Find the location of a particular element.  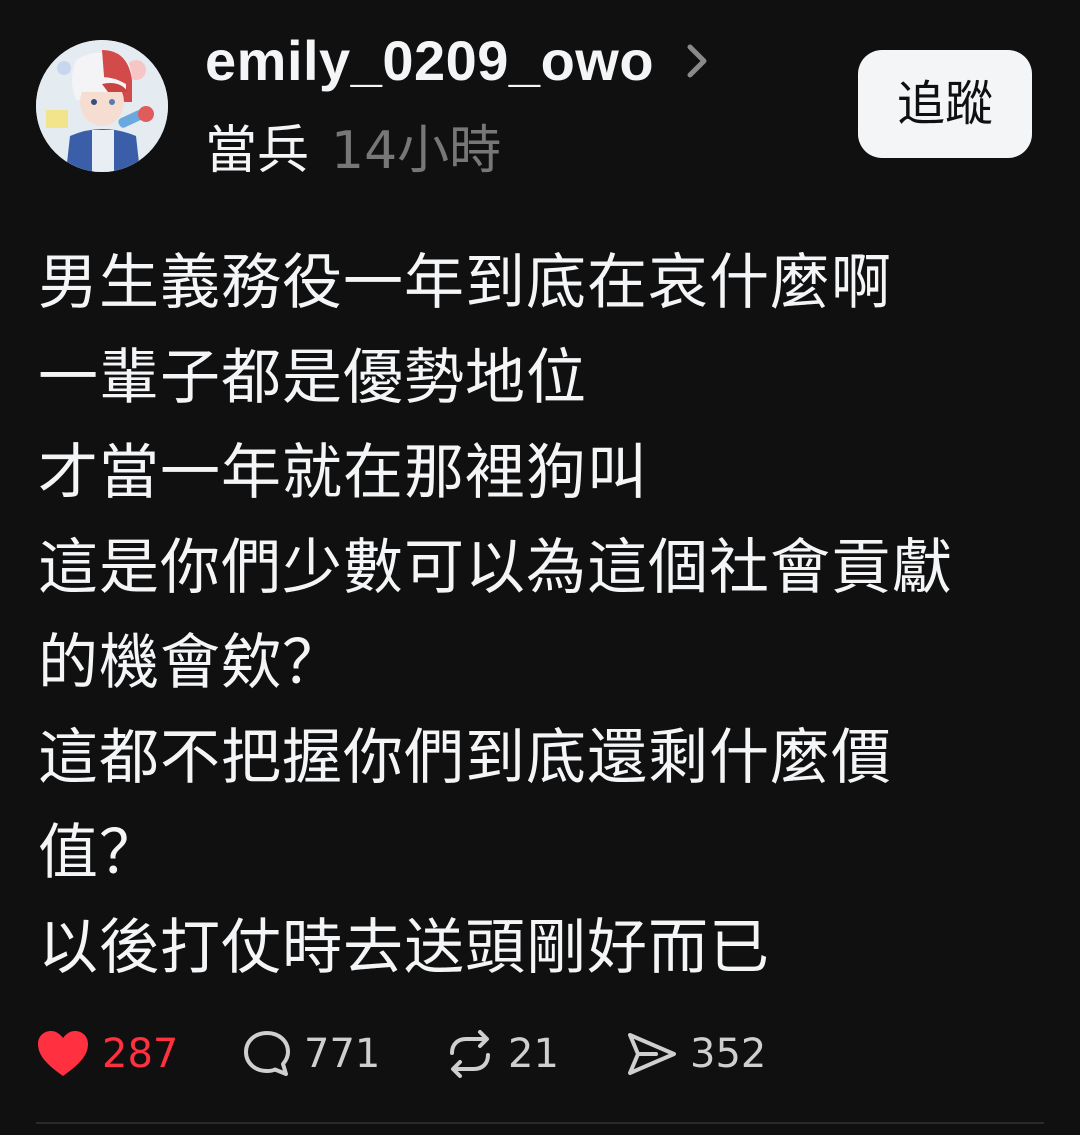

avatar-image is located at coordinates (102, 106).